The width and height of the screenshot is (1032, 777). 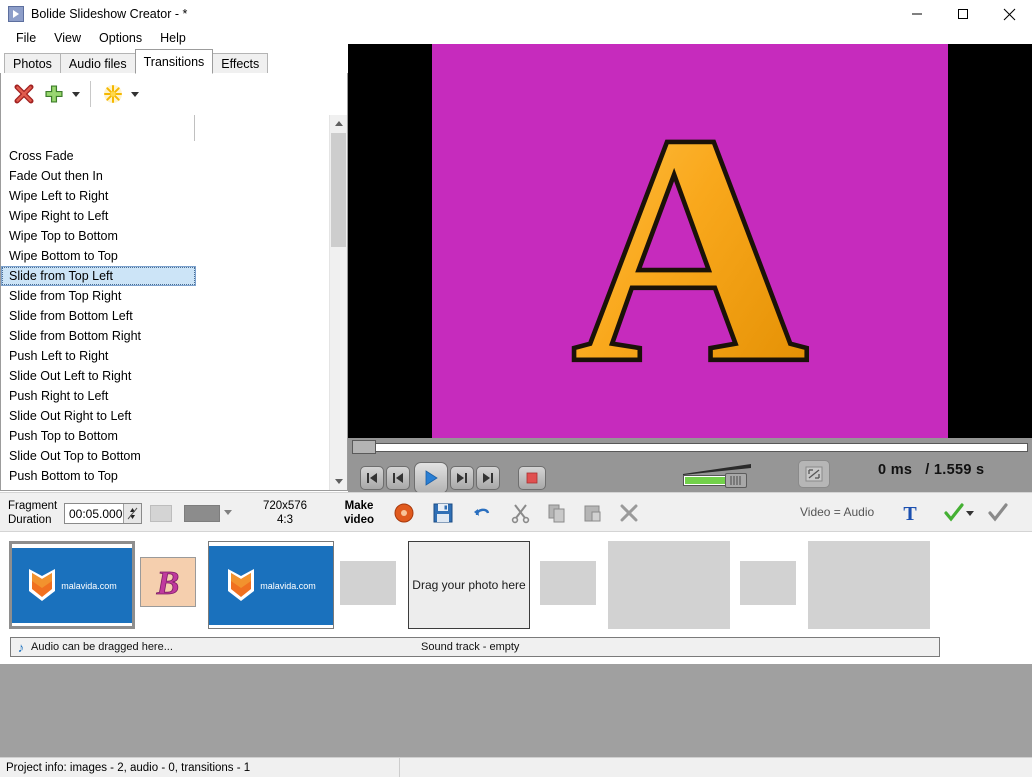 I want to click on seek-bar, so click(x=690, y=447).